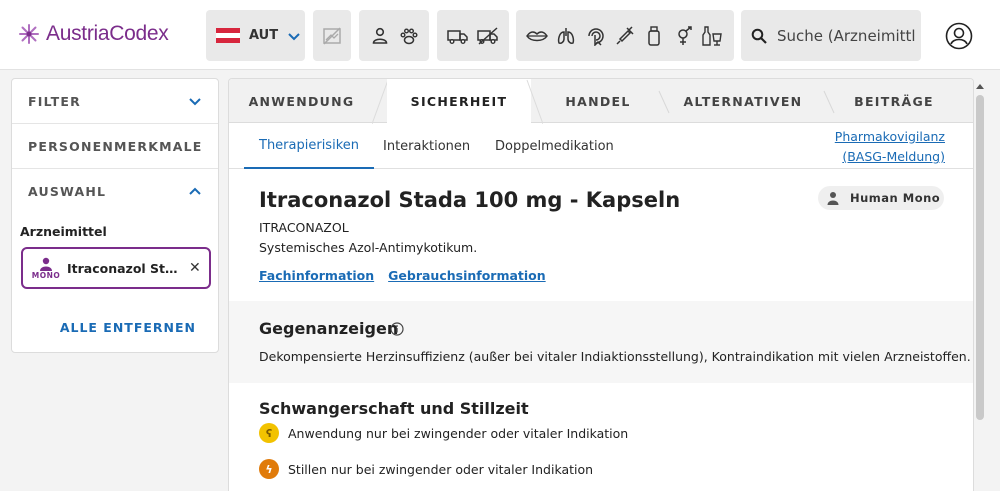  I want to click on pregnancy-icon: ʕ, so click(269, 433).